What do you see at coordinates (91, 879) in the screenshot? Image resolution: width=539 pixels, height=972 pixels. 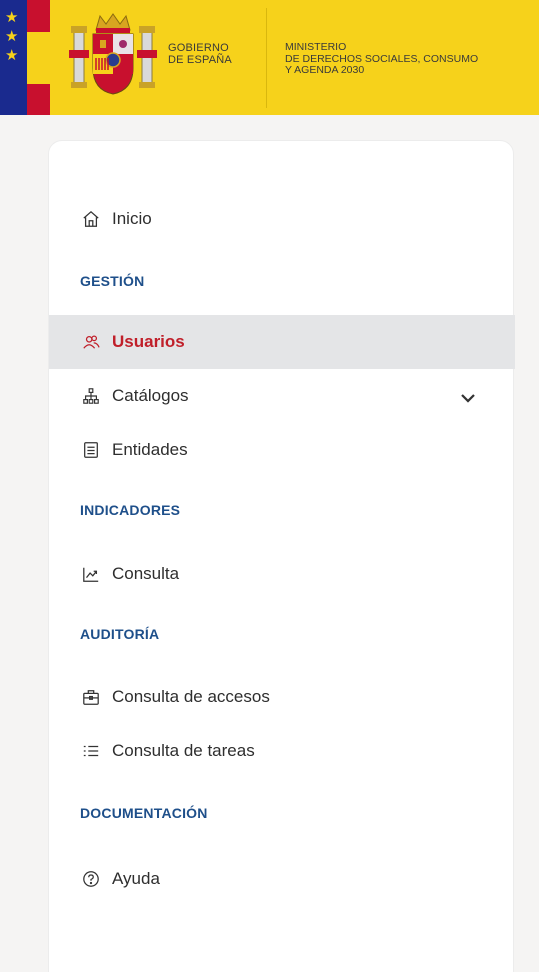 I see `help-icon` at bounding box center [91, 879].